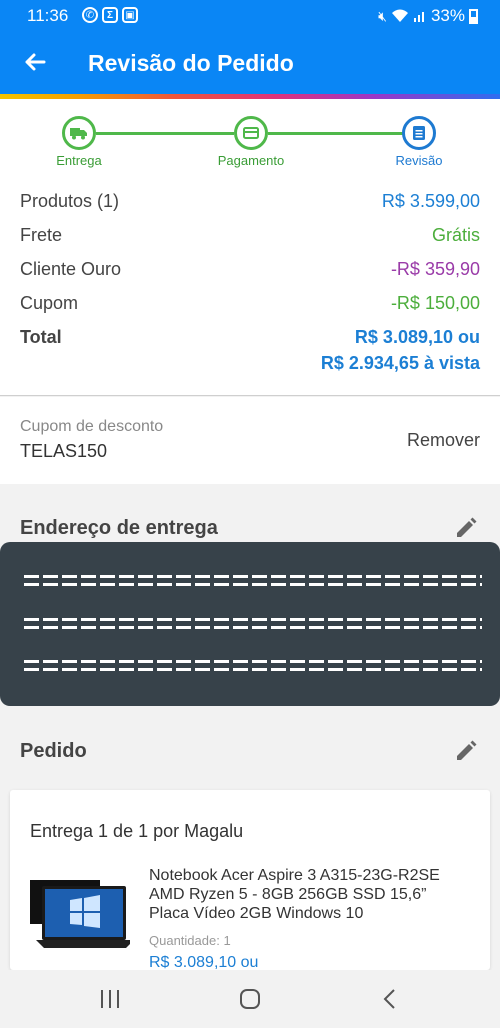 The image size is (500, 1028). Describe the element at coordinates (70, 201) in the screenshot. I see `summary-label: Produtos (1)` at that location.